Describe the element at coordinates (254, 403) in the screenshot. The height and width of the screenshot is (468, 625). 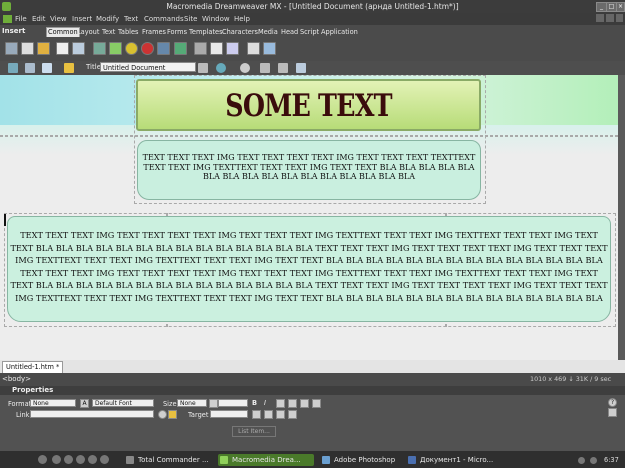
I see `bold-button: B` at that location.